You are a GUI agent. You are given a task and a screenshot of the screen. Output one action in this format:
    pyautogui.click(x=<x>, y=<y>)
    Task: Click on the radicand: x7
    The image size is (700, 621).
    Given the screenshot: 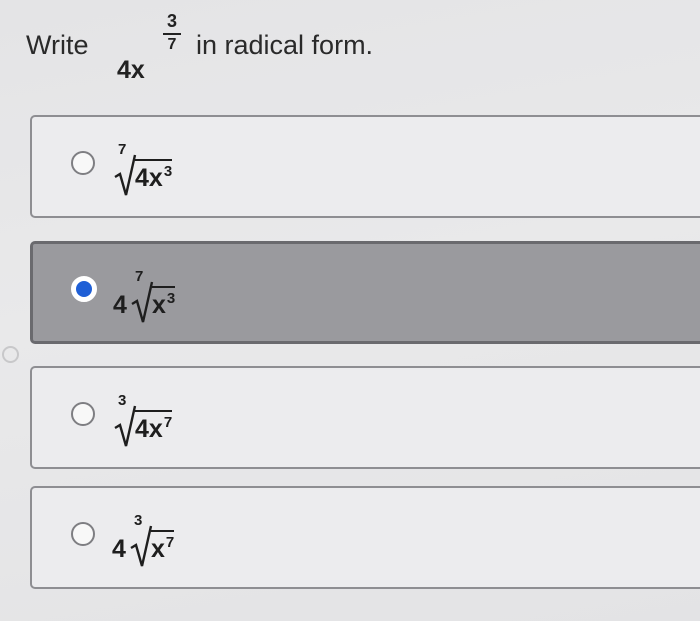 What is the action you would take?
    pyautogui.click(x=163, y=547)
    